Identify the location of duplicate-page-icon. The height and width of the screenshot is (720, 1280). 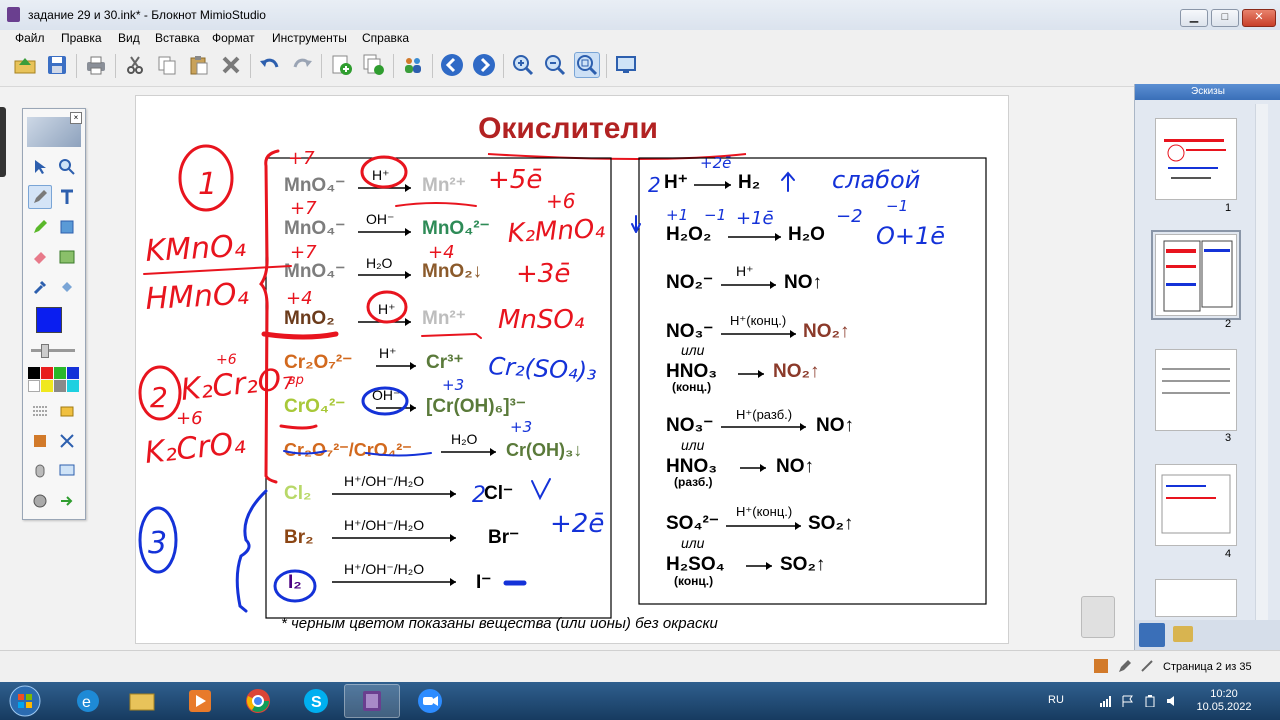
(374, 65).